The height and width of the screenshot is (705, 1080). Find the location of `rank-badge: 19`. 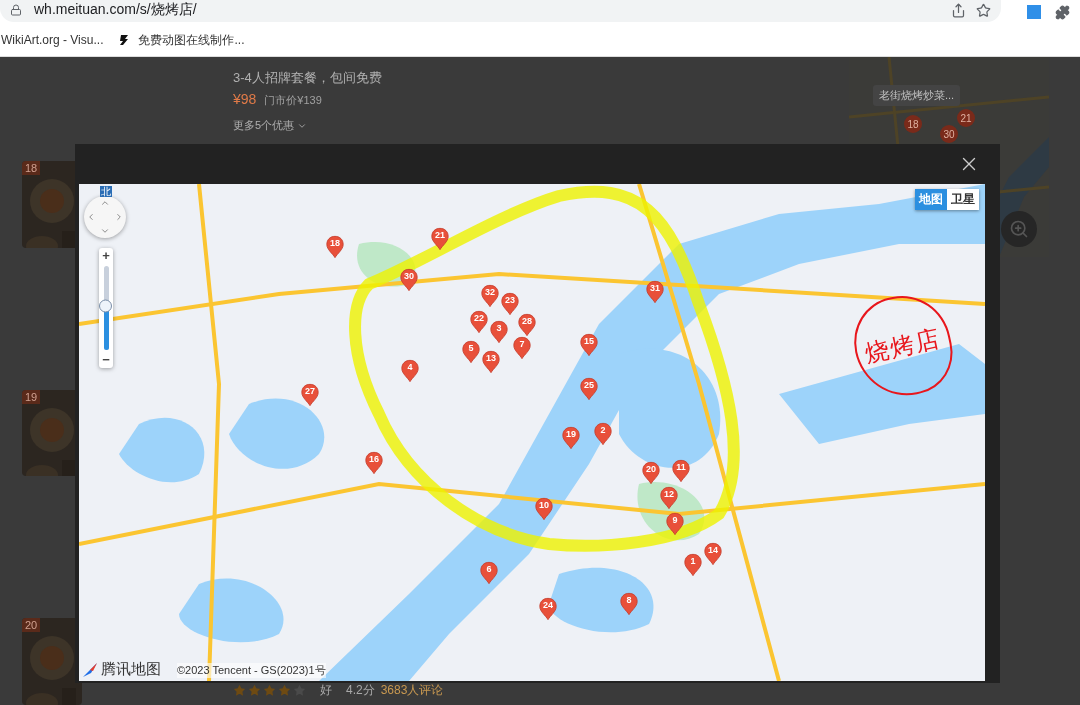

rank-badge: 19 is located at coordinates (31, 396).